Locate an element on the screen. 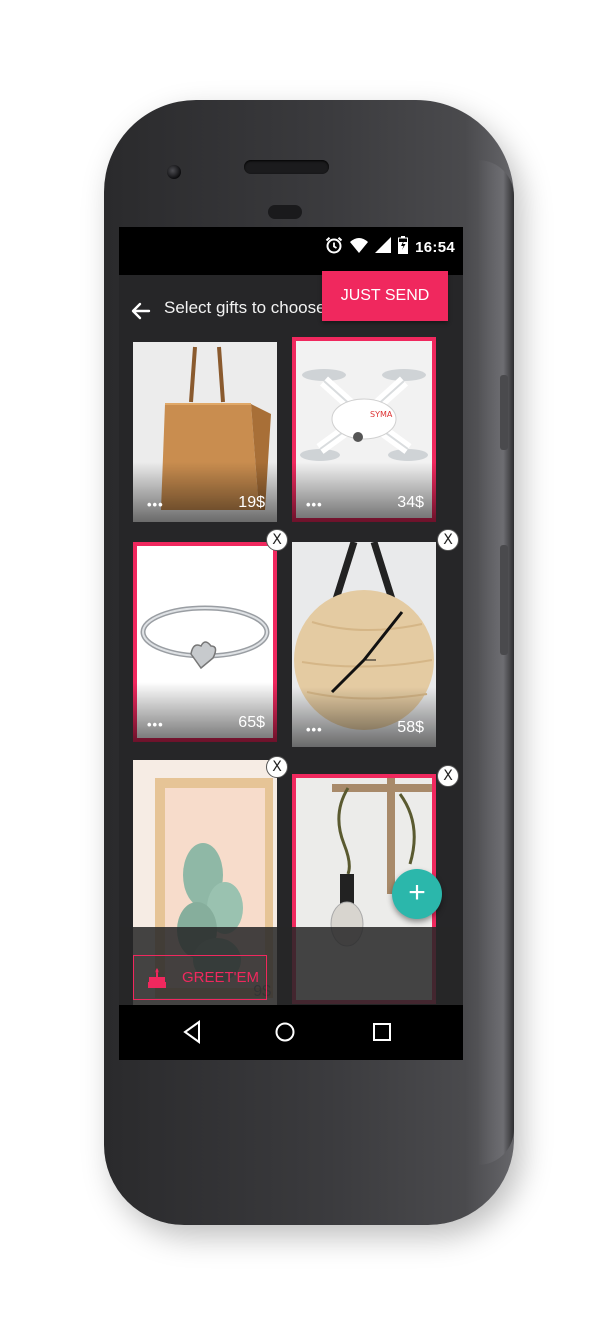 Image resolution: width=600 pixels, height=1330 pixels. home-circle-icon is located at coordinates (285, 1032).